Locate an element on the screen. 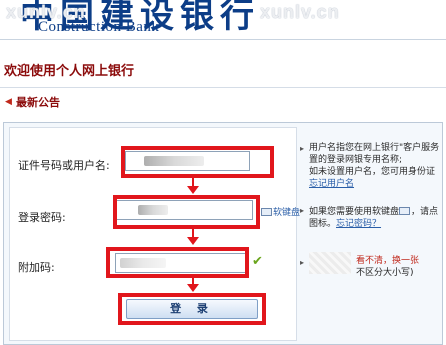 Image resolution: width=446 pixels, height=345 pixels. forgot-username-link: 忘记用户名 is located at coordinates (374, 184).